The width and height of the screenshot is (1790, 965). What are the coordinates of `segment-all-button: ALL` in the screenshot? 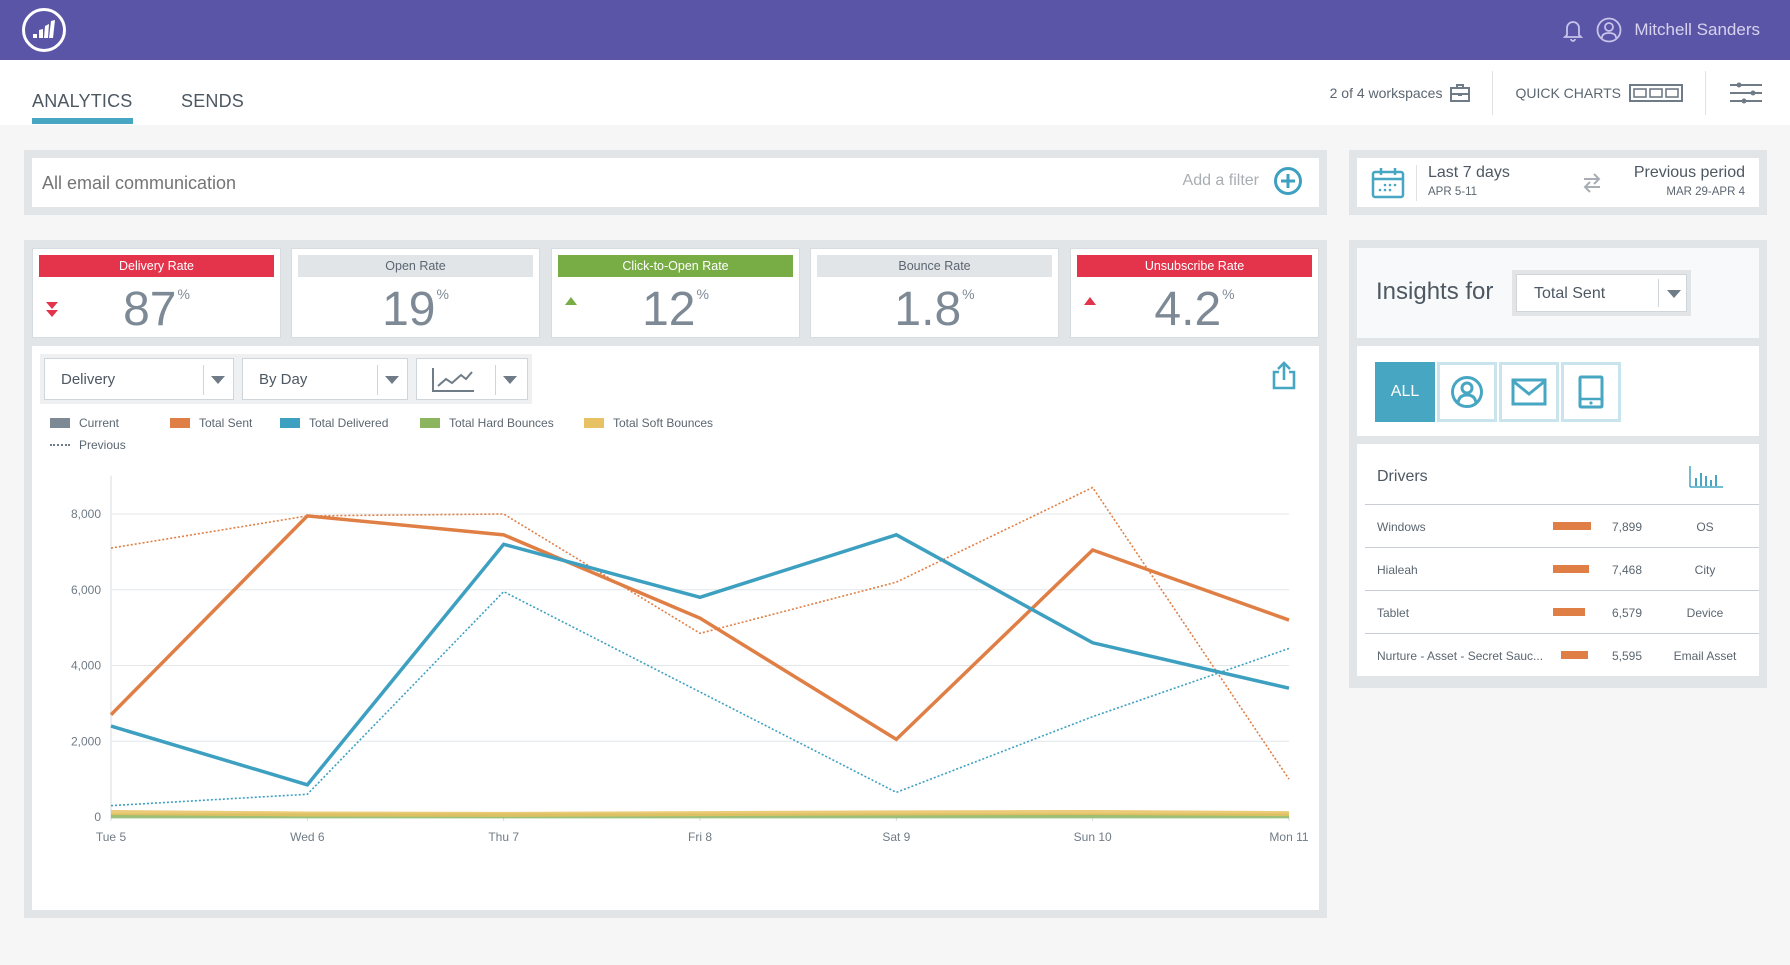 It's located at (1405, 392).